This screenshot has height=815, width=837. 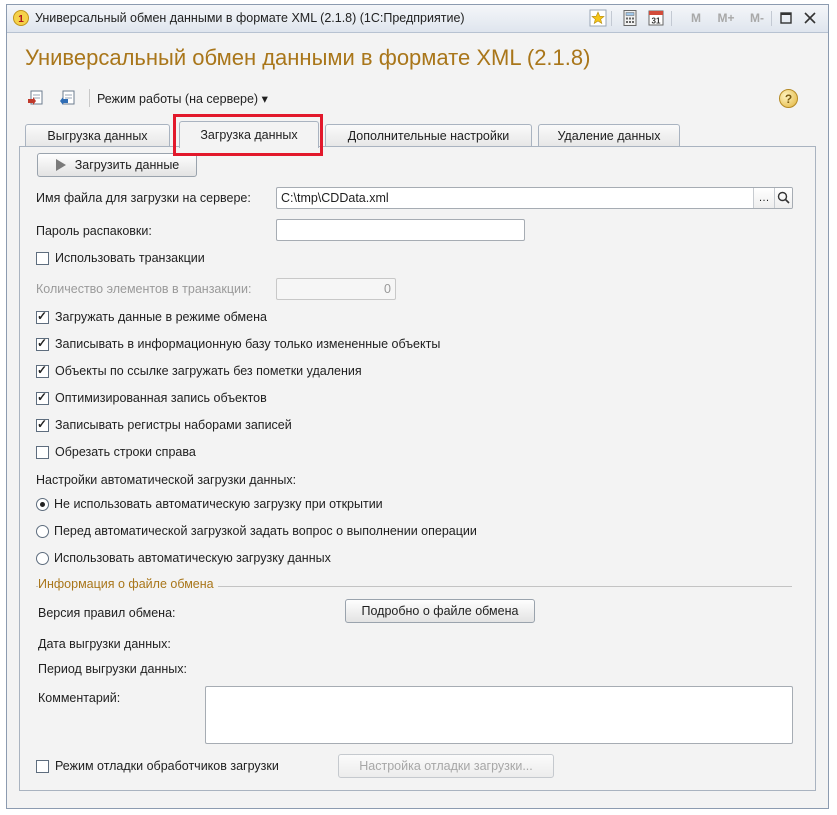 I want to click on file-name-value: C:\tmp\CDData.xml, so click(x=335, y=198).